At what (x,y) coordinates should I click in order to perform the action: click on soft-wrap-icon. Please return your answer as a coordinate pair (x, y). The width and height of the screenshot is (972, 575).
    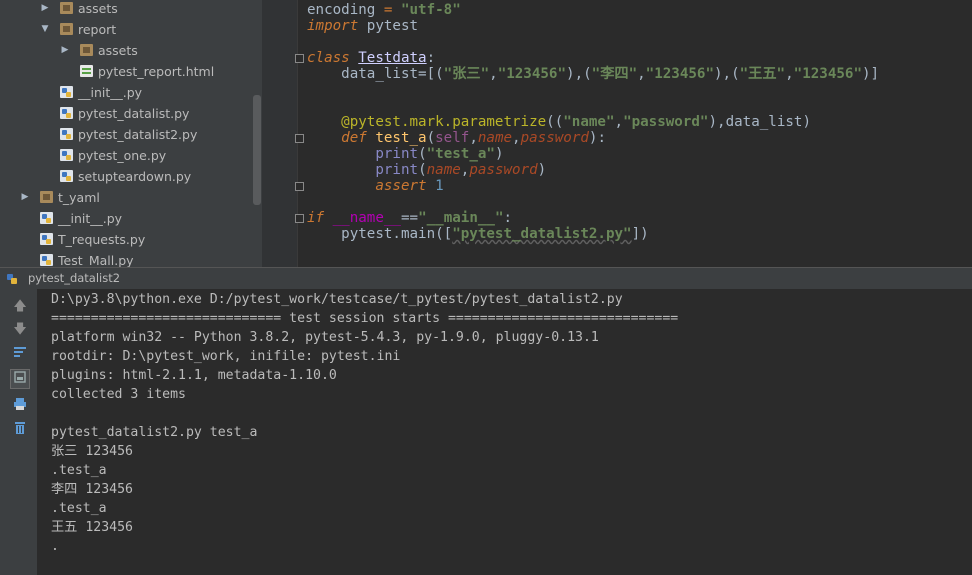
    Looking at the image, I should click on (20, 354).